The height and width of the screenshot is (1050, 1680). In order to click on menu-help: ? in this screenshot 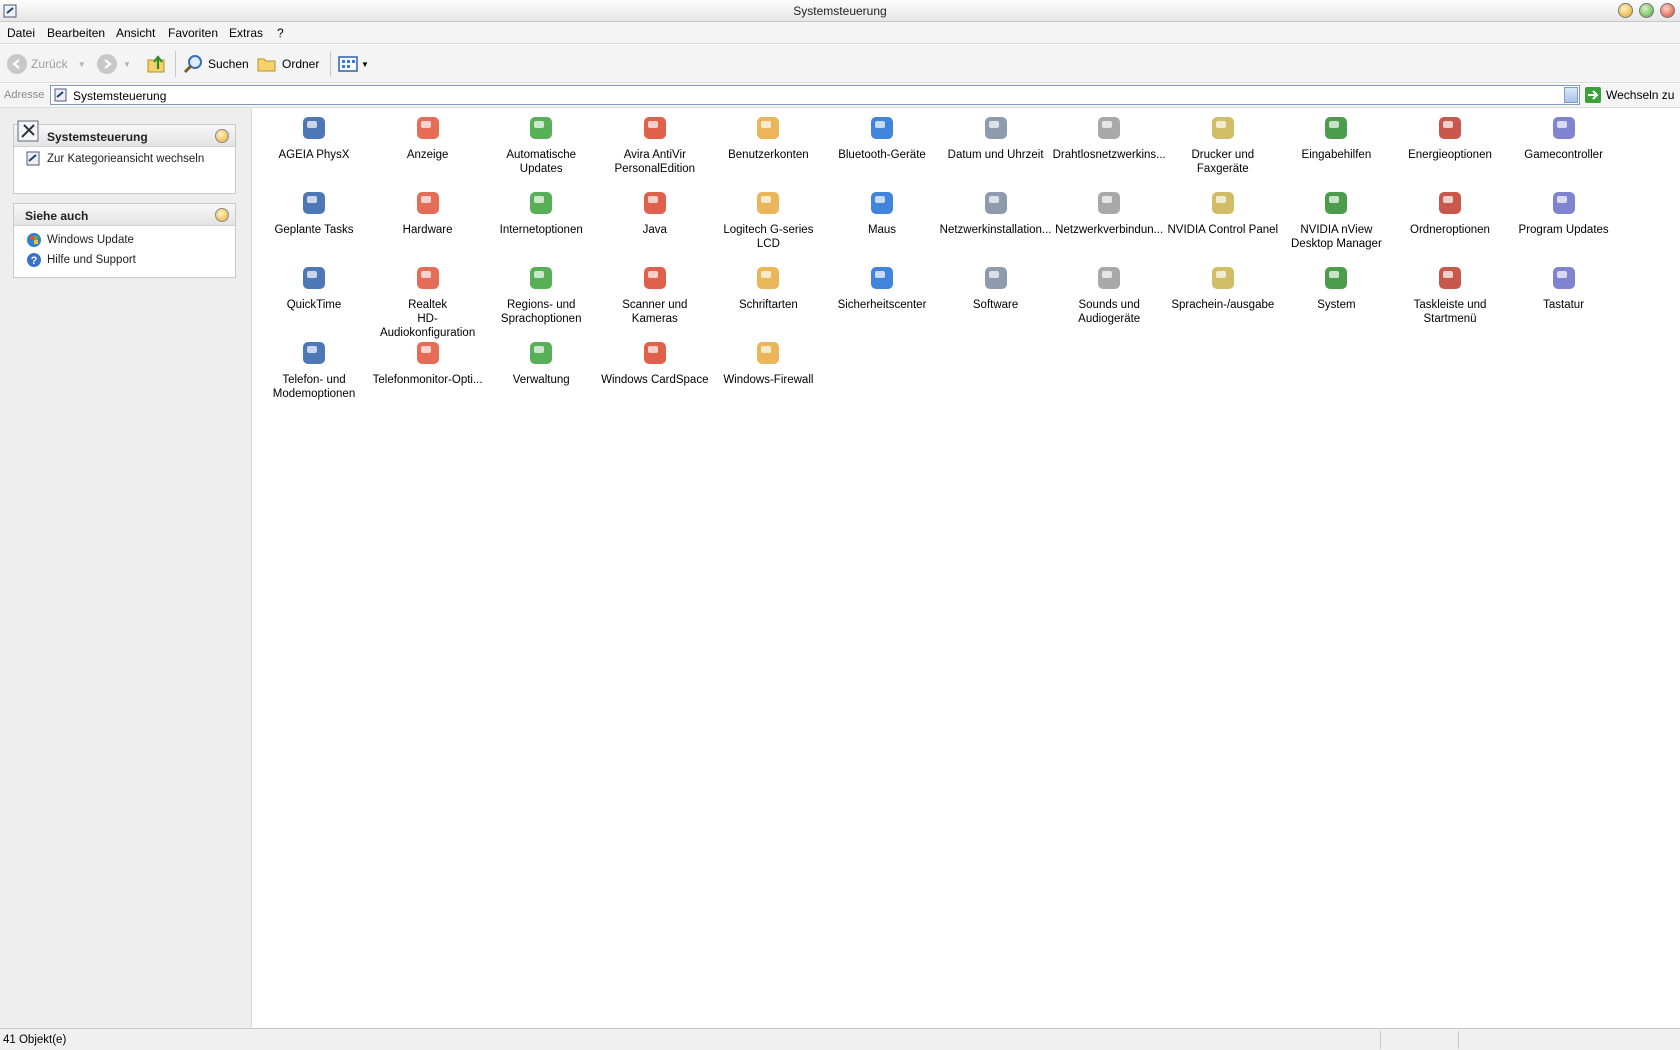, I will do `click(280, 33)`.